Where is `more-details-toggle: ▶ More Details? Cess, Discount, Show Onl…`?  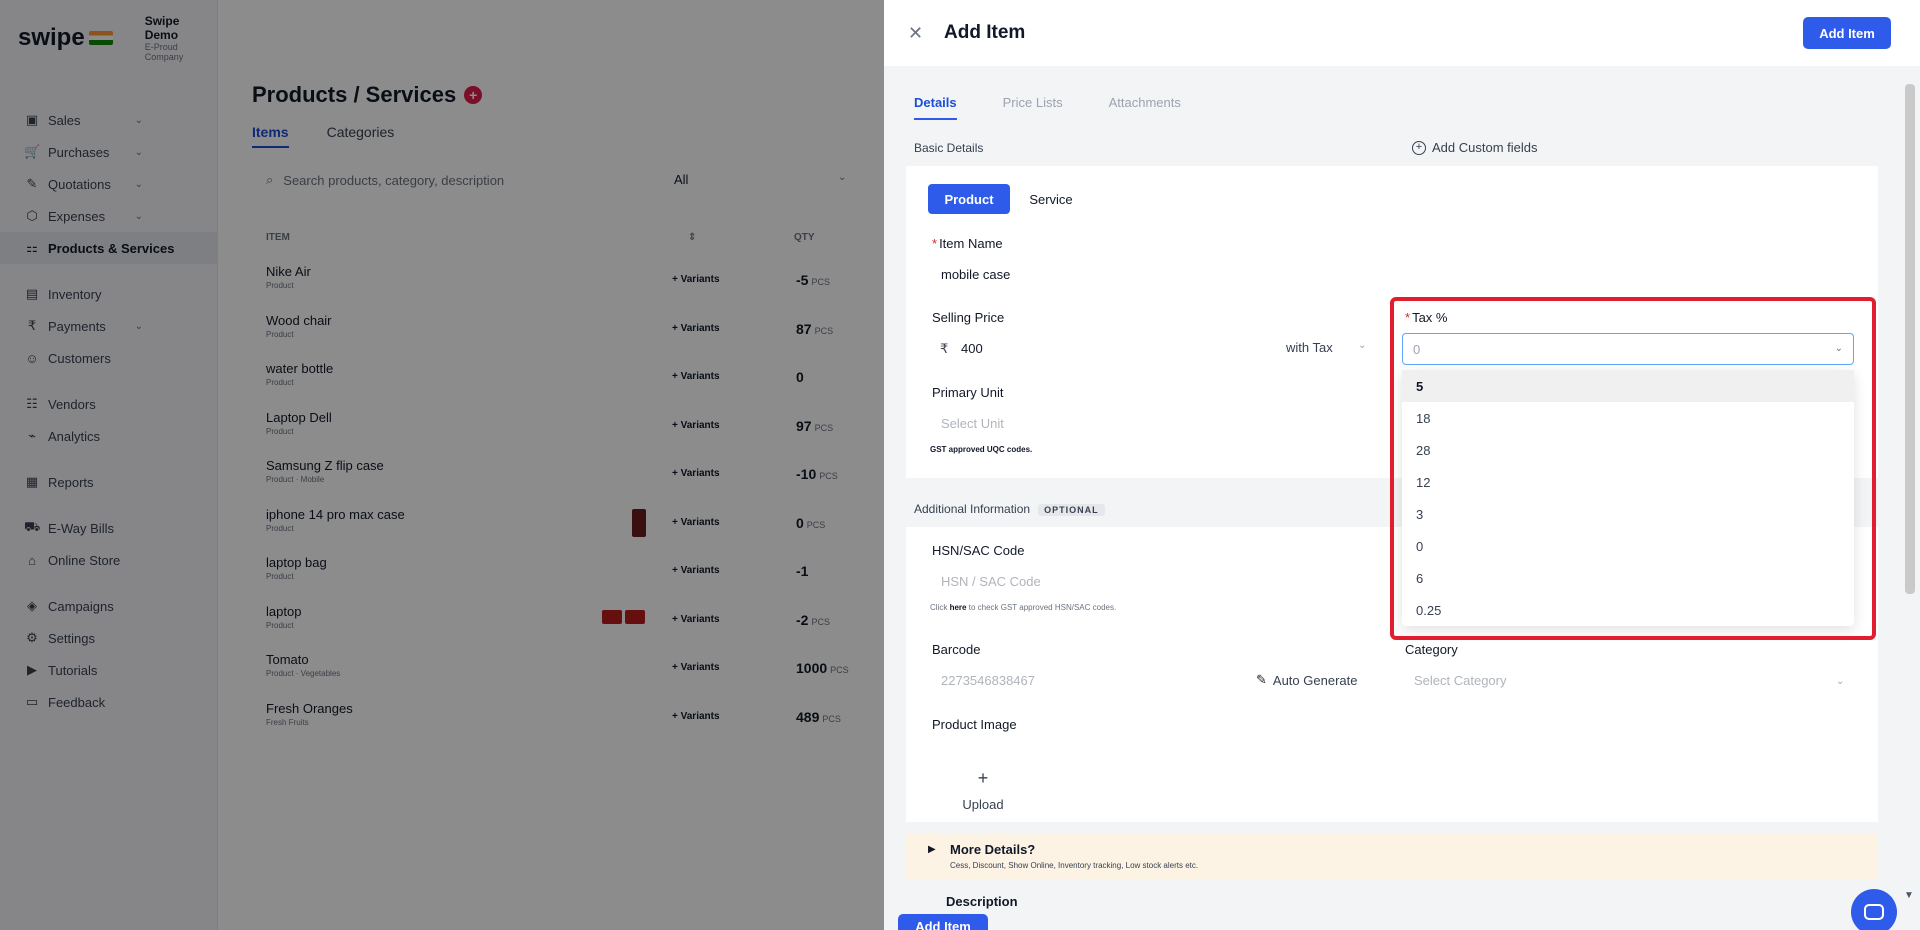
more-details-toggle: ▶ More Details? Cess, Discount, Show Onl… is located at coordinates (1392, 857).